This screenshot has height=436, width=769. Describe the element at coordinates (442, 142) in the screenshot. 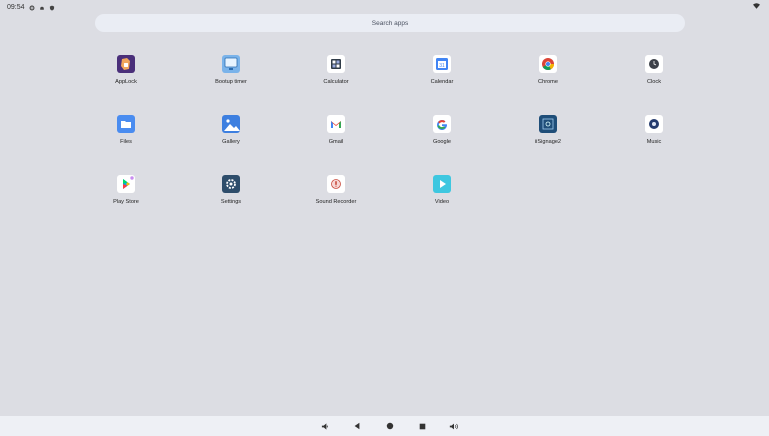

I see `app-label: Google` at that location.